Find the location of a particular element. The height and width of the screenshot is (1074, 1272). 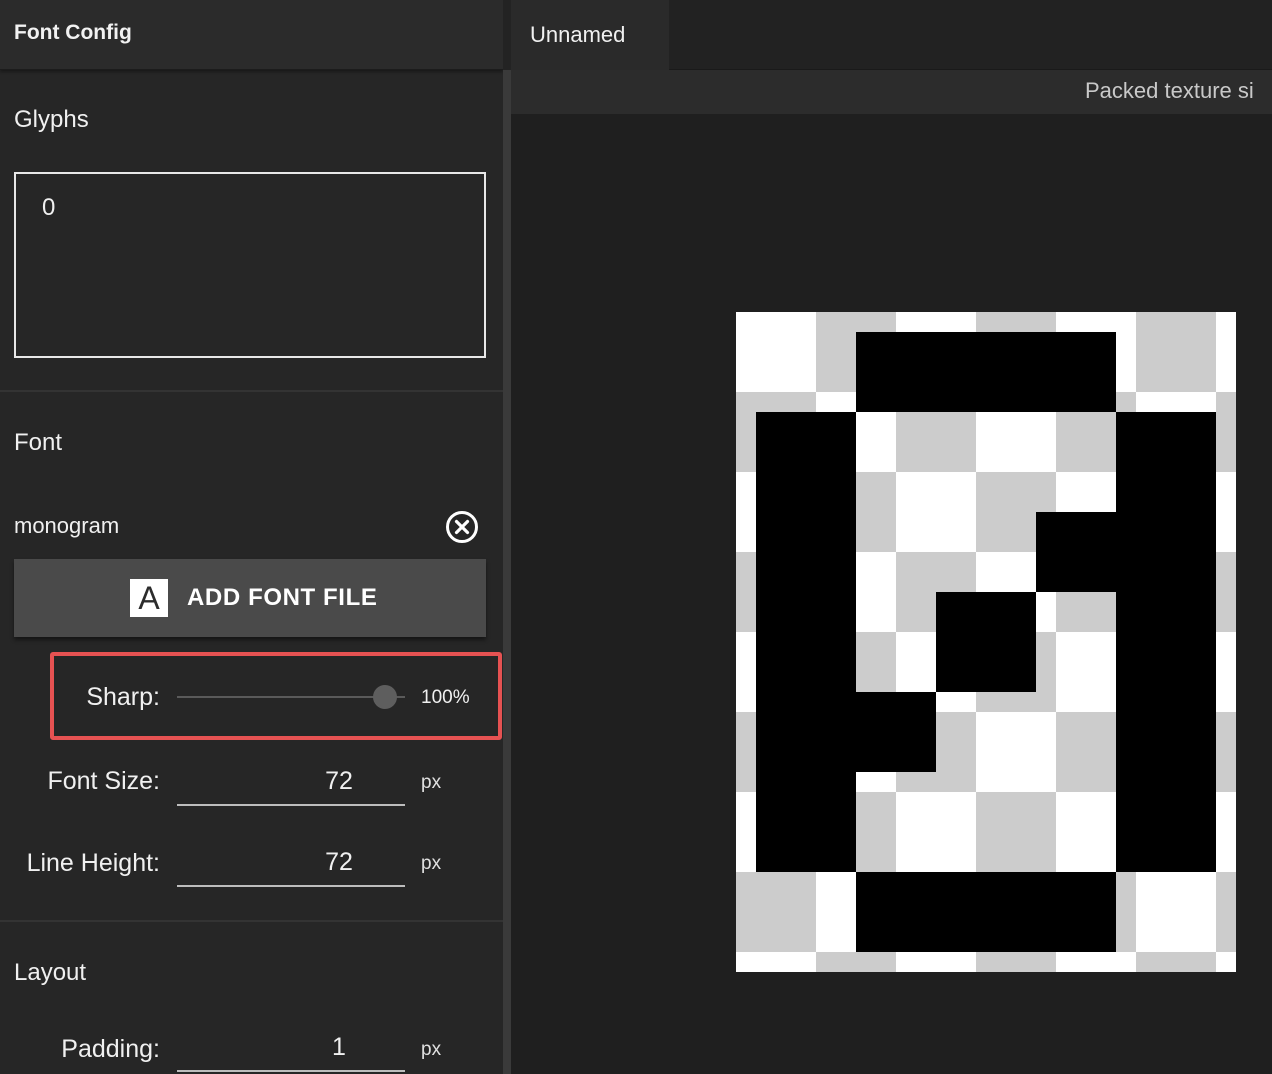

close-circle-icon is located at coordinates (462, 527).